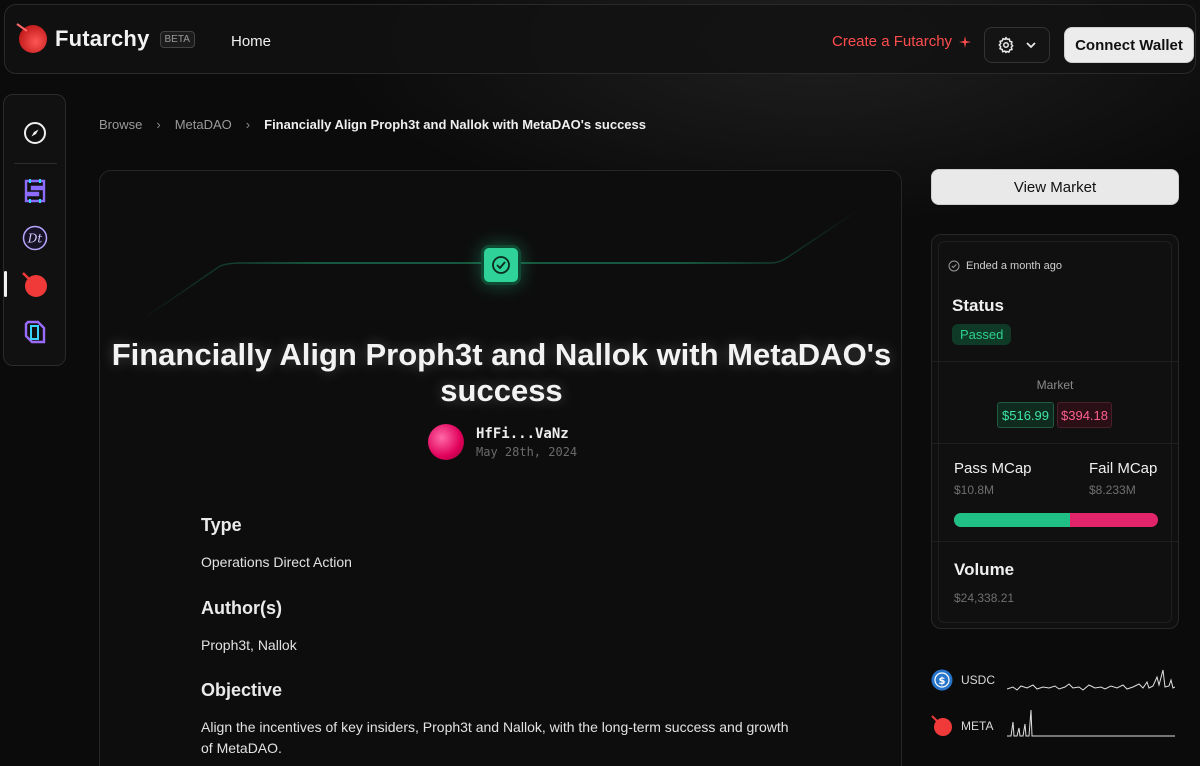 The width and height of the screenshot is (1200, 766). I want to click on author-info: HfFi...VaNz May 28th, 2024, so click(502, 442).